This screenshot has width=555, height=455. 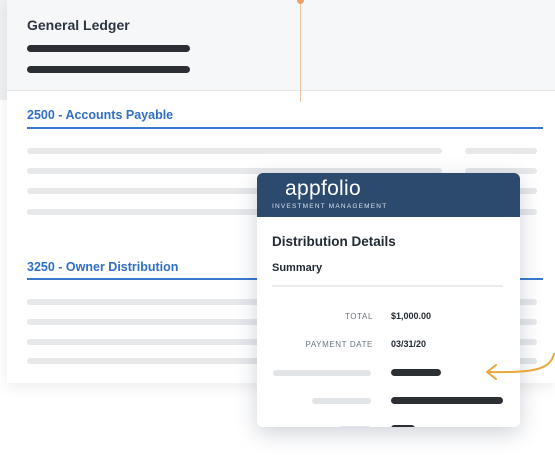 I want to click on section-title-owner-distribution: 3250 - Owner Distribution, so click(x=102, y=267).